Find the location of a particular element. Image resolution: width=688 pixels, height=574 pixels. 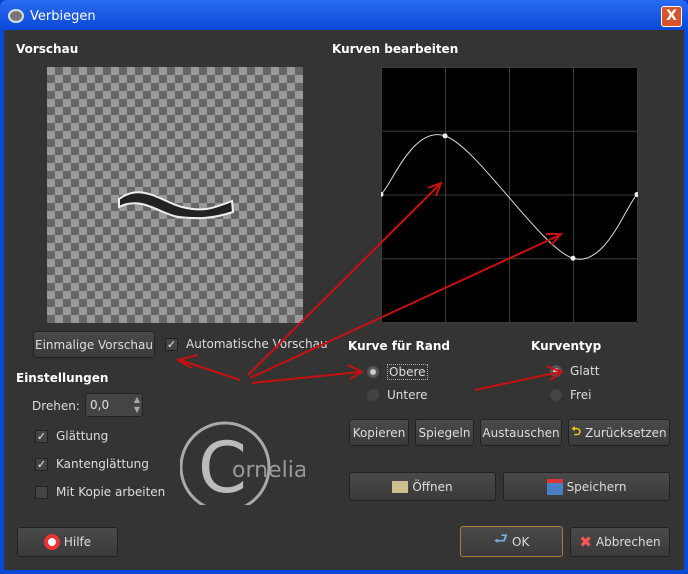

cornelia-watermark-logo: C ornelia is located at coordinates (242, 463).